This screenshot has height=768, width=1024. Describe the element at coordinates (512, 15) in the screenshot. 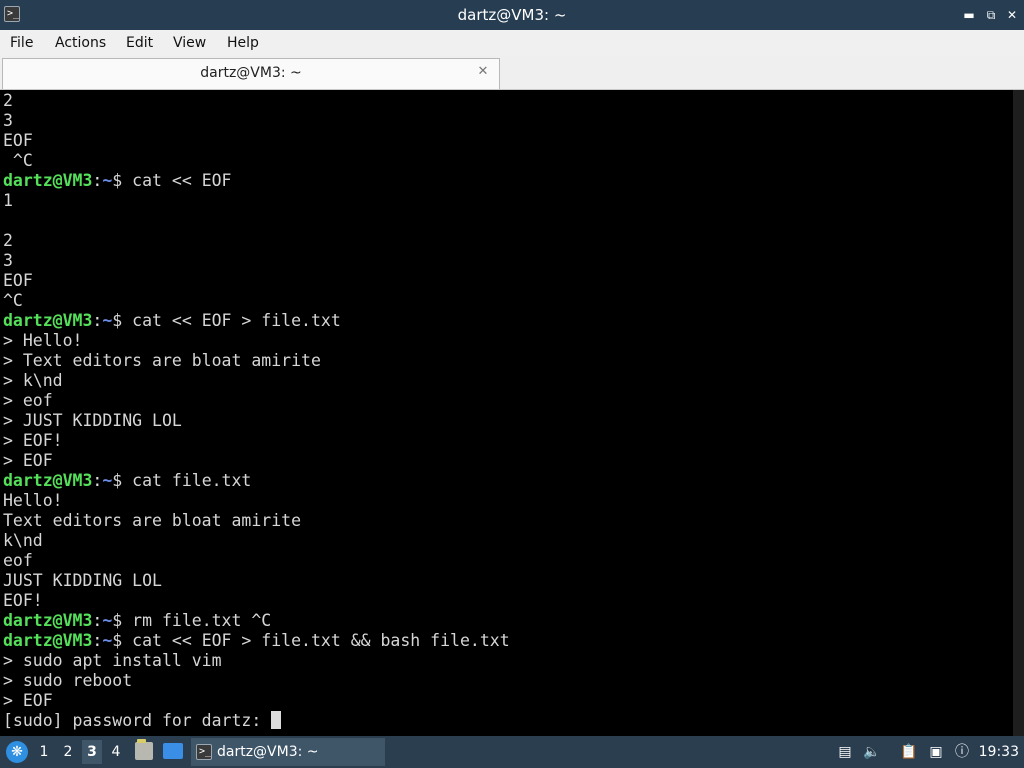

I see `title-bar: >_ dartz@VM3: ~ ▬ ⧉ ✕` at that location.